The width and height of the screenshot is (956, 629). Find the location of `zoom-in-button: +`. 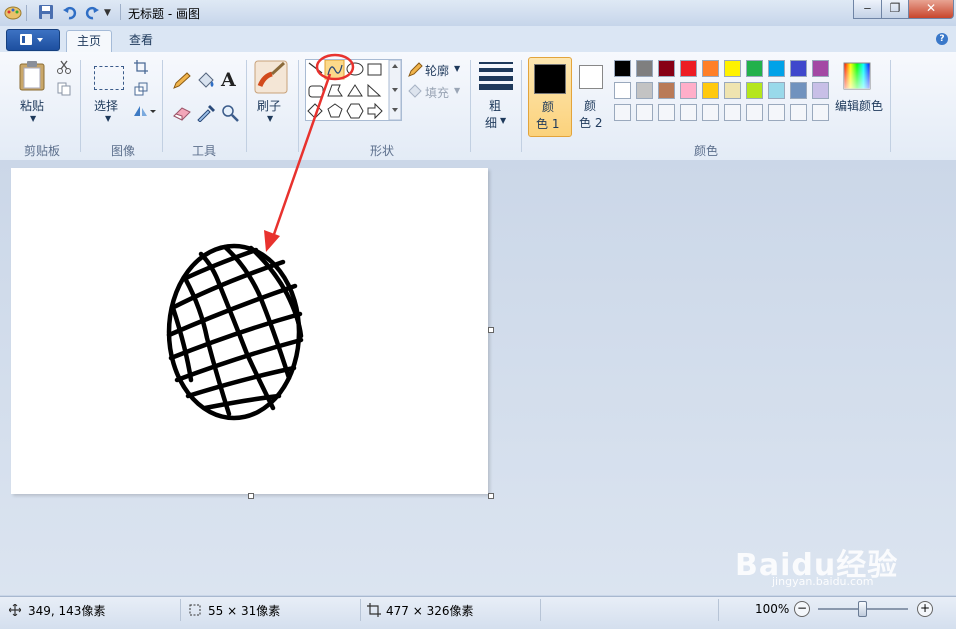

zoom-in-button: + is located at coordinates (925, 609).